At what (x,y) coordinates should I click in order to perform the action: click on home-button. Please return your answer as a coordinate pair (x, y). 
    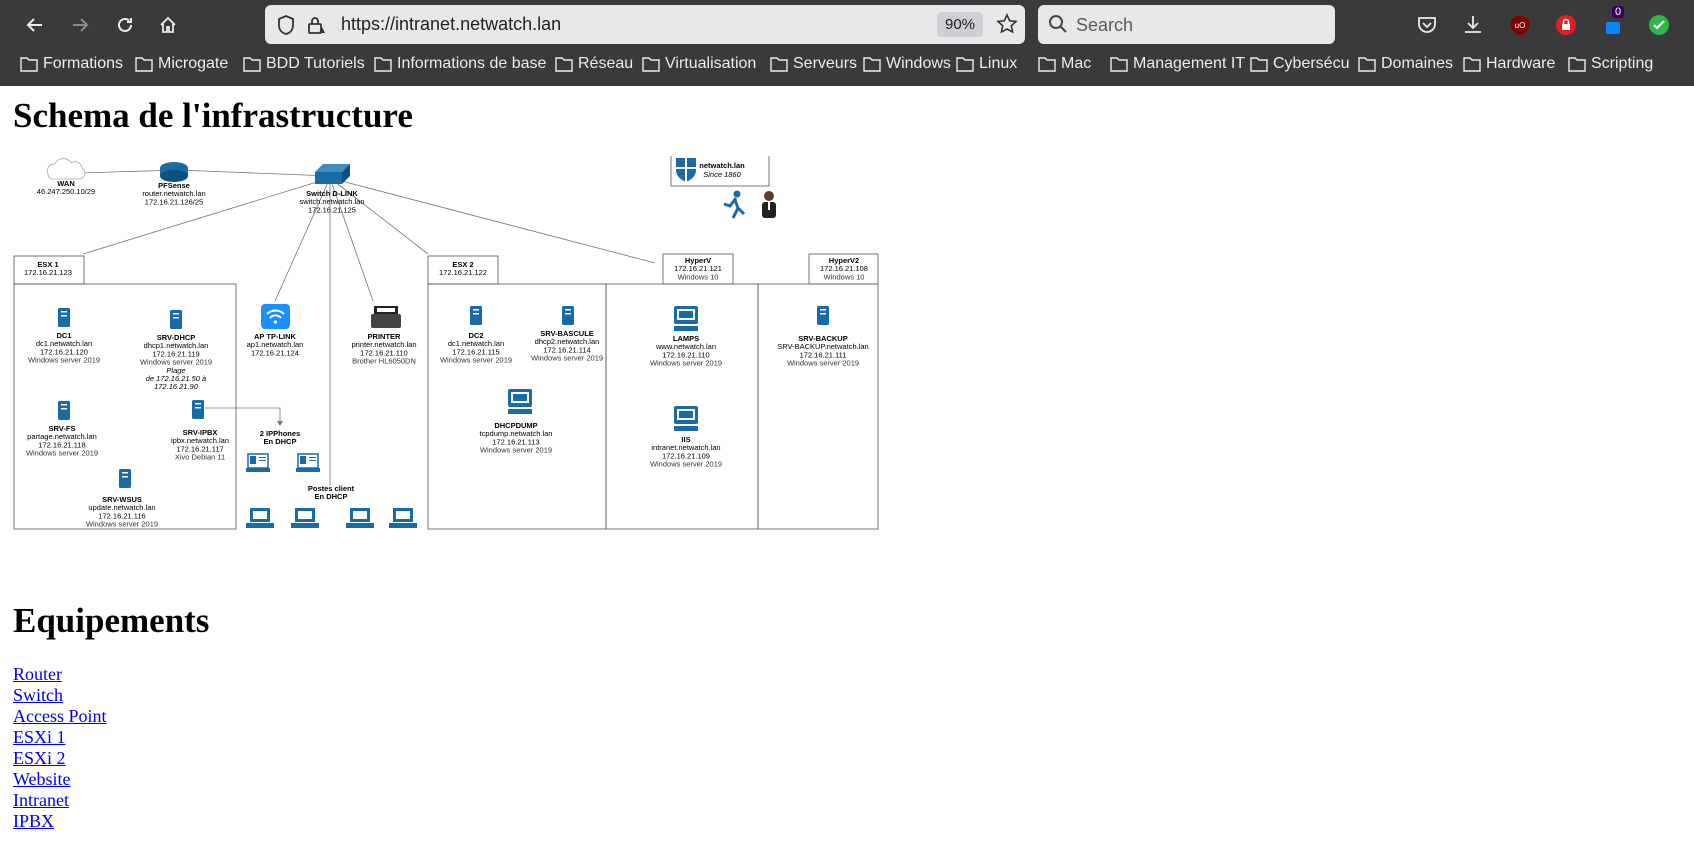
    Looking at the image, I should click on (168, 25).